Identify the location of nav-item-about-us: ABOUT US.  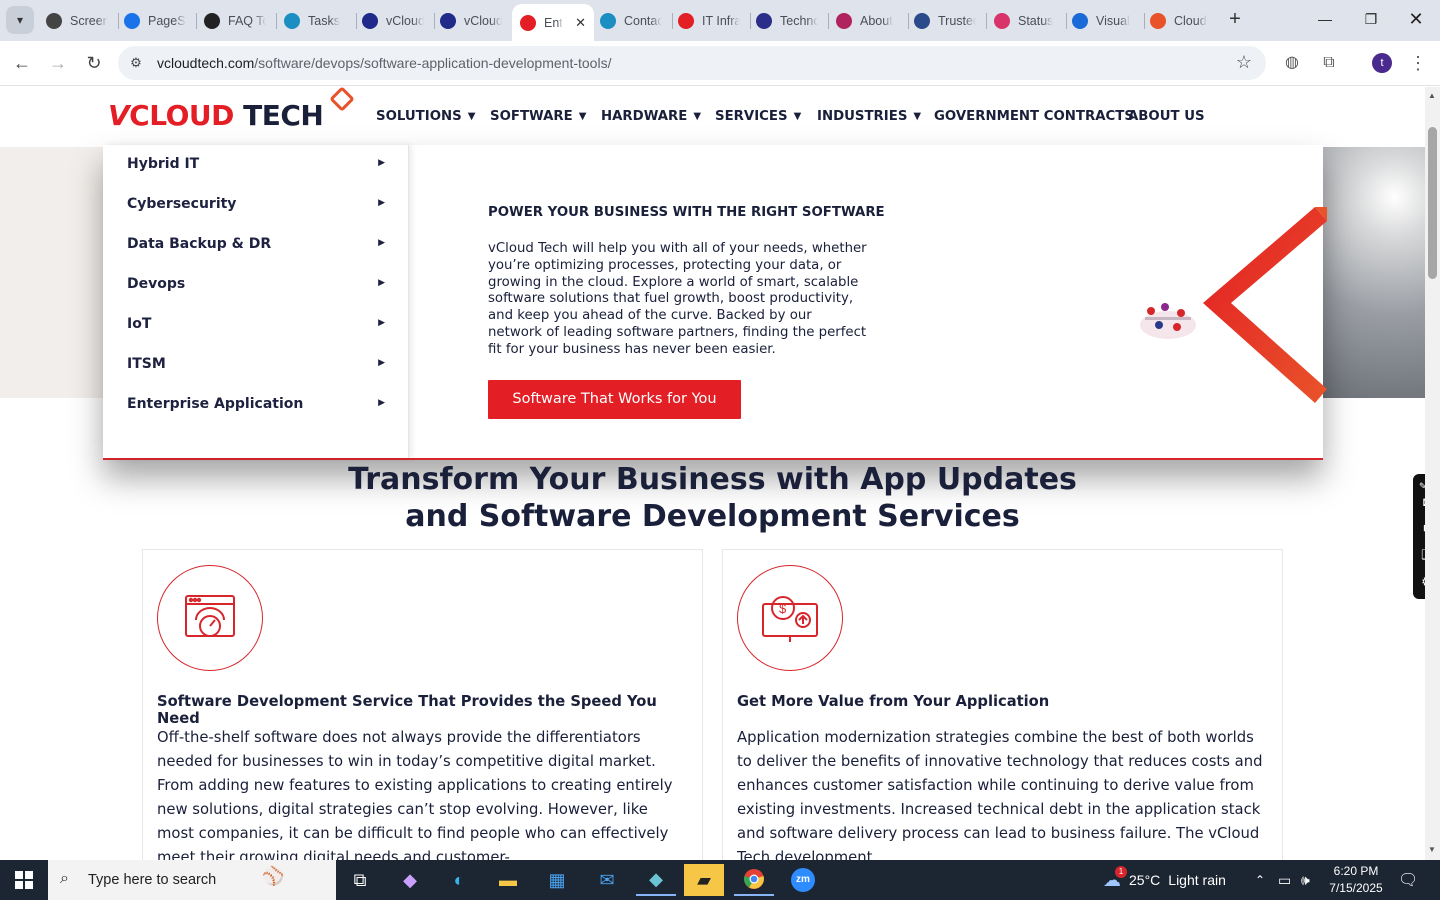
(1166, 116).